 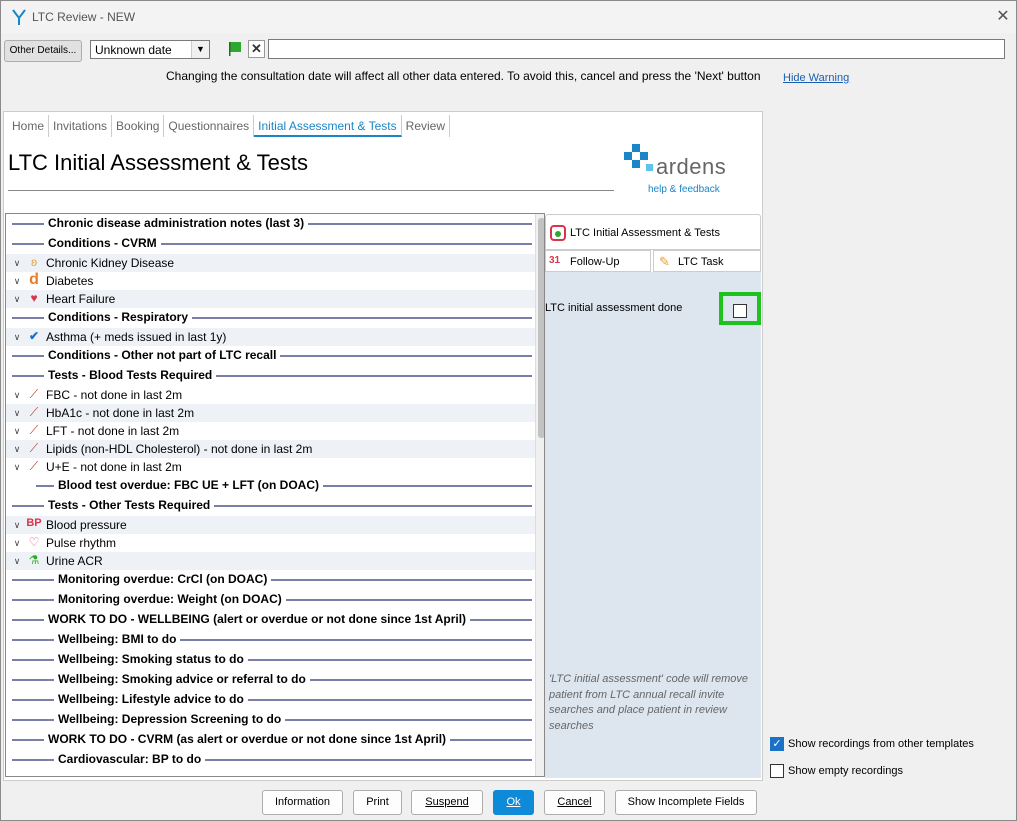 What do you see at coordinates (34, 523) in the screenshot?
I see `bp-icon: BP` at bounding box center [34, 523].